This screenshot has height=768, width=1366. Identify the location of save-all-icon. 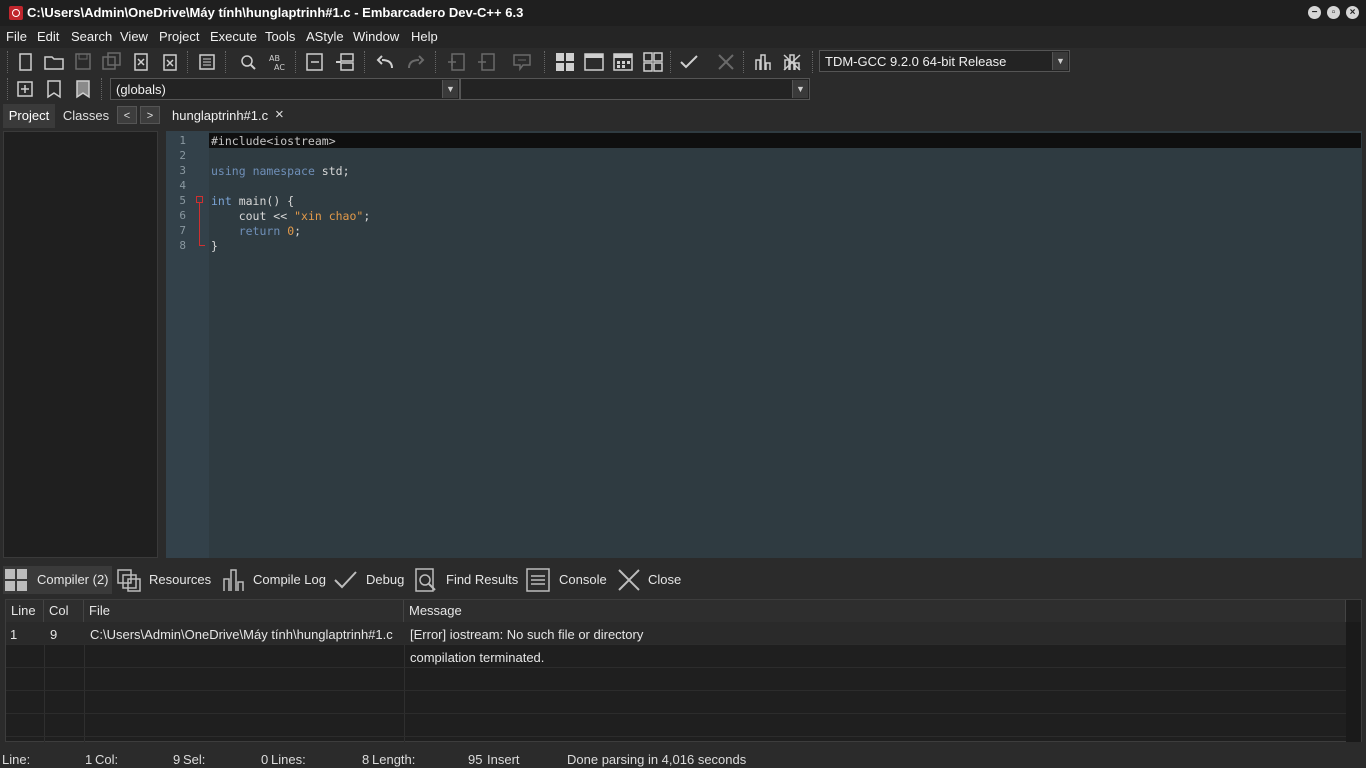
(112, 62).